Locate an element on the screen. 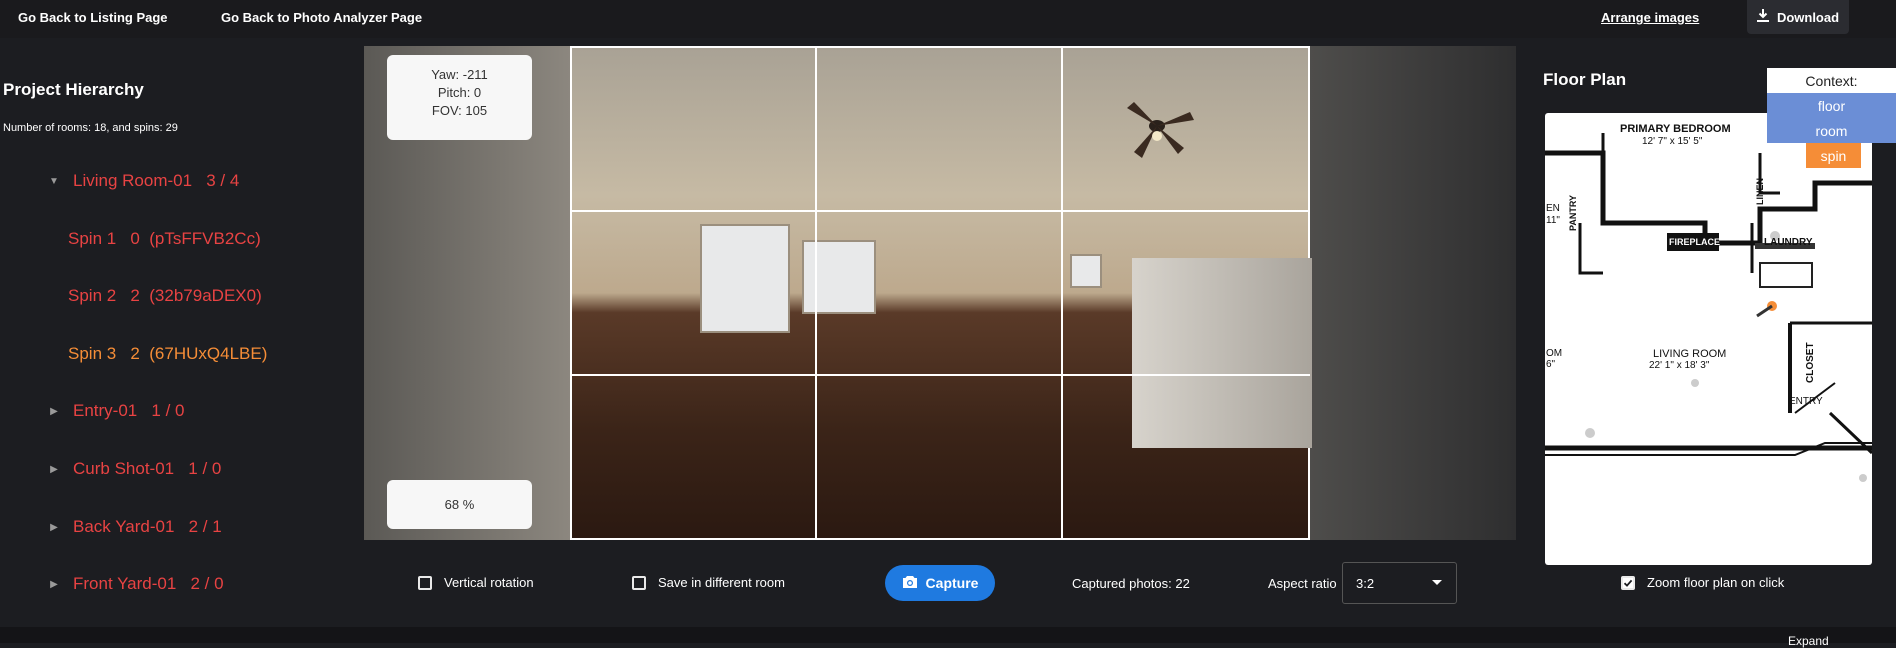 This screenshot has height=648, width=1896. dropdown-arrow-icon is located at coordinates (1437, 582).